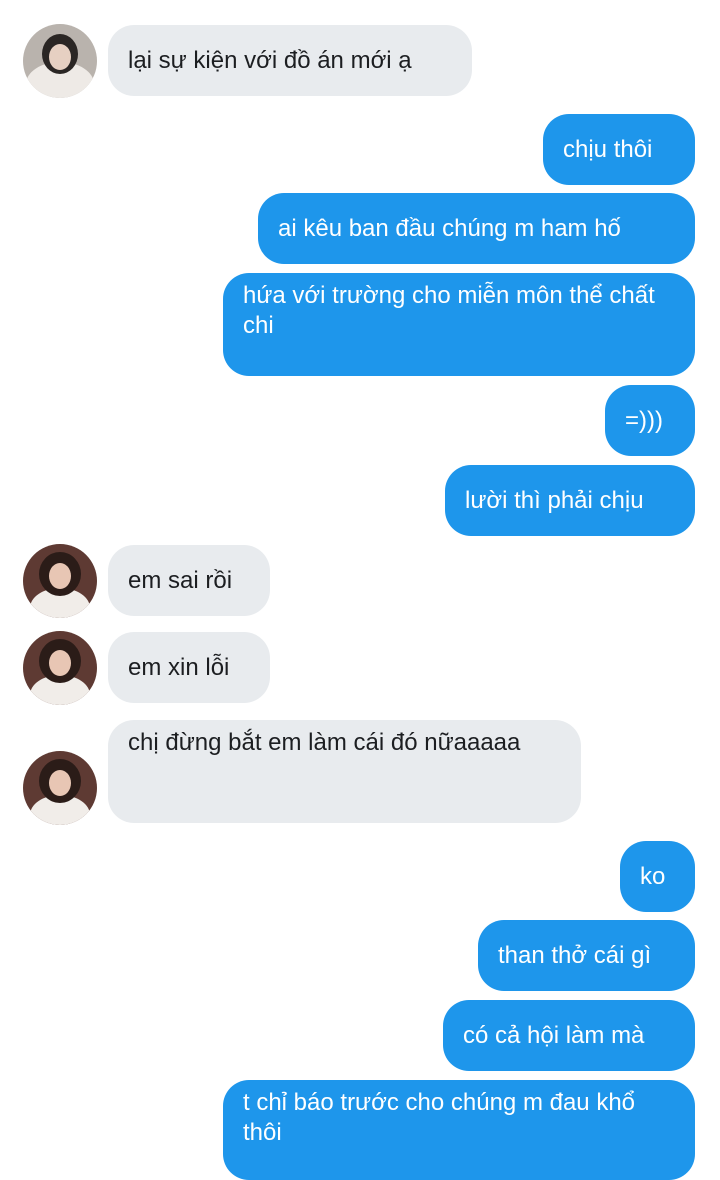 The image size is (720, 1180). Describe the element at coordinates (180, 580) in the screenshot. I see `message-text: em sai rồi` at that location.